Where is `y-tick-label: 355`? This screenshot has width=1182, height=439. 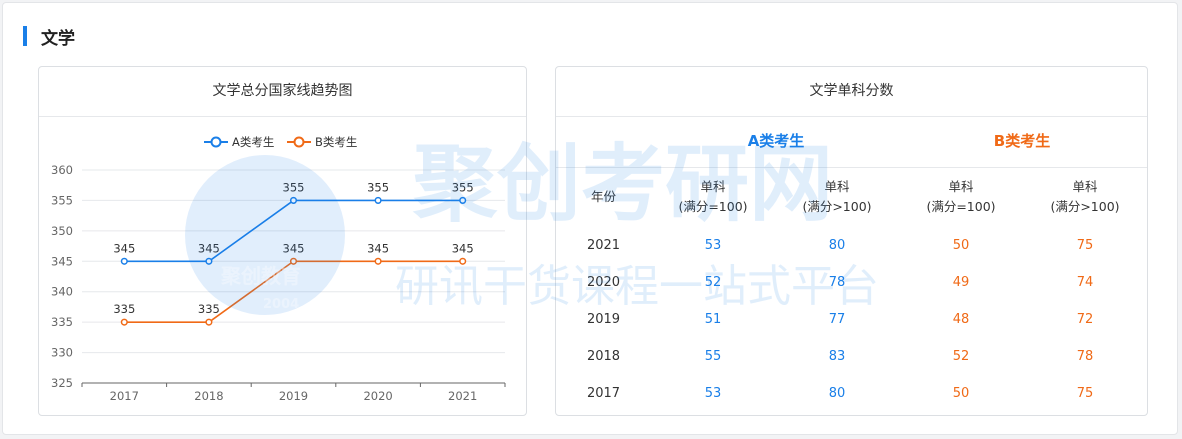 y-tick-label: 355 is located at coordinates (62, 200).